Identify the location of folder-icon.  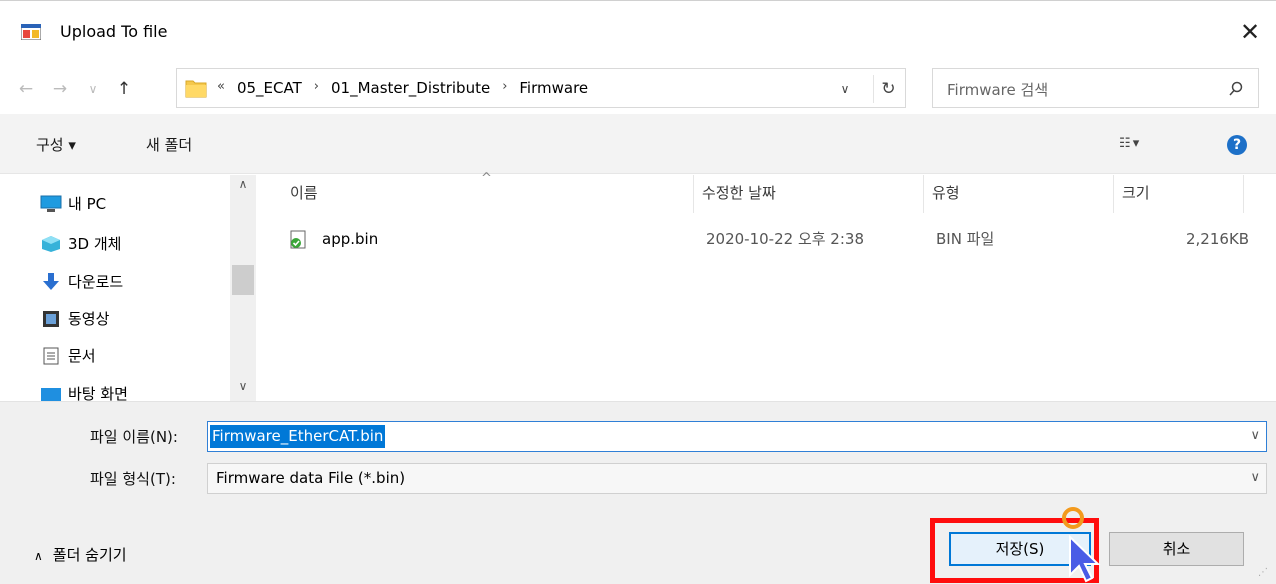
(196, 89).